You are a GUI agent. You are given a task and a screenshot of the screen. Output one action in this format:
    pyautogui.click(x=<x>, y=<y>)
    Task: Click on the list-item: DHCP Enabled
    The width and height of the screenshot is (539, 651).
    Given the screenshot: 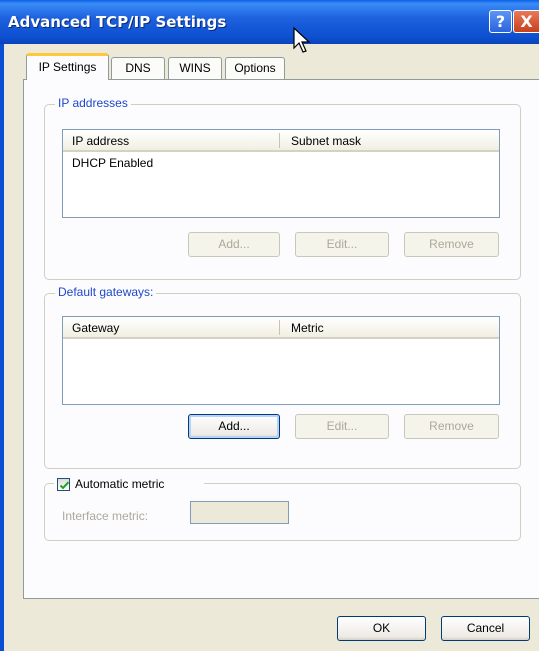 What is the action you would take?
    pyautogui.click(x=112, y=163)
    